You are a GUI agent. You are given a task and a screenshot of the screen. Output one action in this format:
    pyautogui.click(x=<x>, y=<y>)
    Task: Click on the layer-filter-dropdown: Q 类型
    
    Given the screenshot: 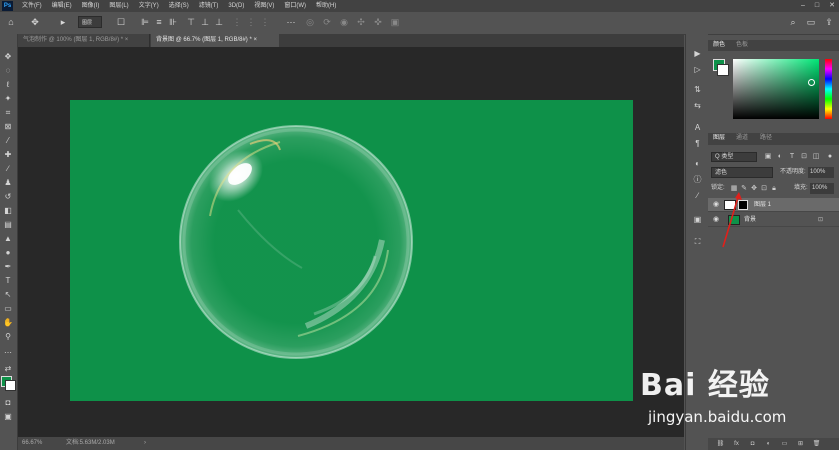 What is the action you would take?
    pyautogui.click(x=734, y=157)
    